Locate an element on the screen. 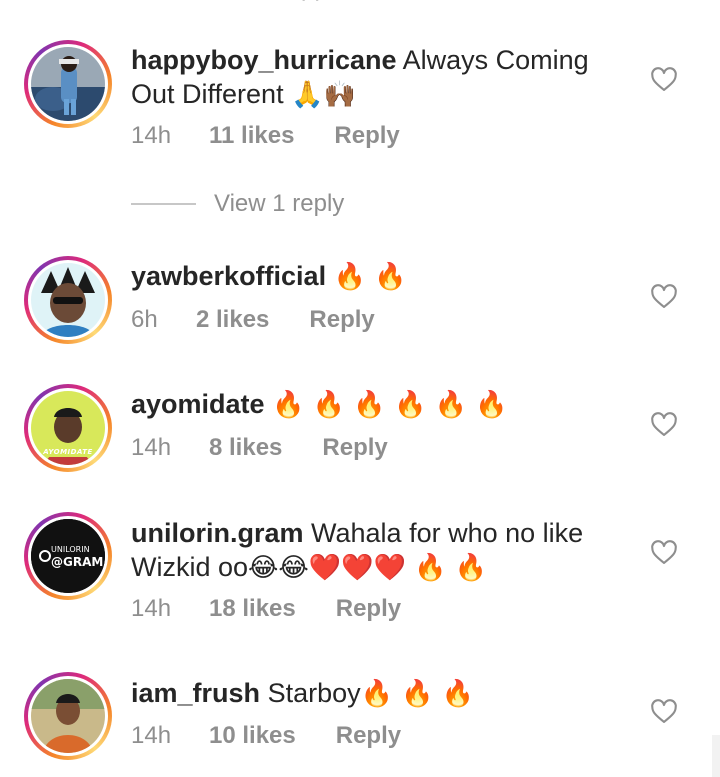 Image resolution: width=720 pixels, height=777 pixels. comment-emoji: 😂😂❤️❤️❤️ 🔥 🔥 is located at coordinates (368, 568).